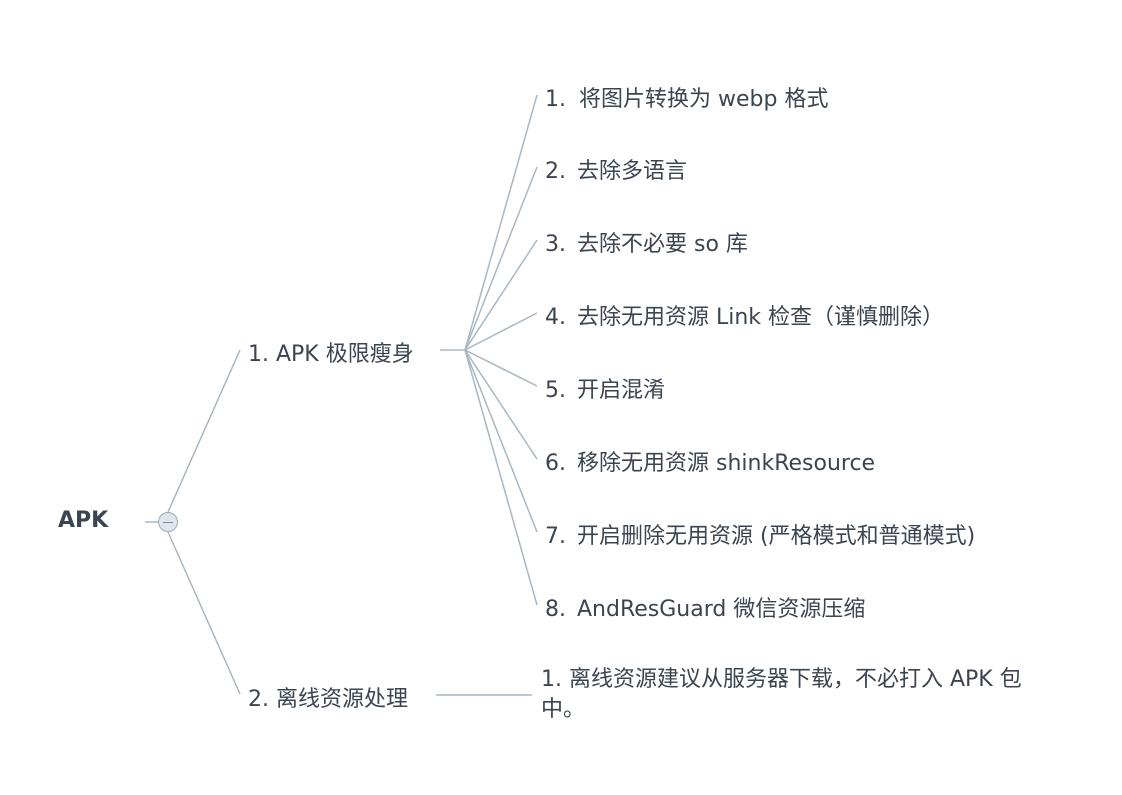  Describe the element at coordinates (761, 317) in the screenshot. I see `leaf-text: 去除无用资源 Link 检查（谨慎删除）` at that location.